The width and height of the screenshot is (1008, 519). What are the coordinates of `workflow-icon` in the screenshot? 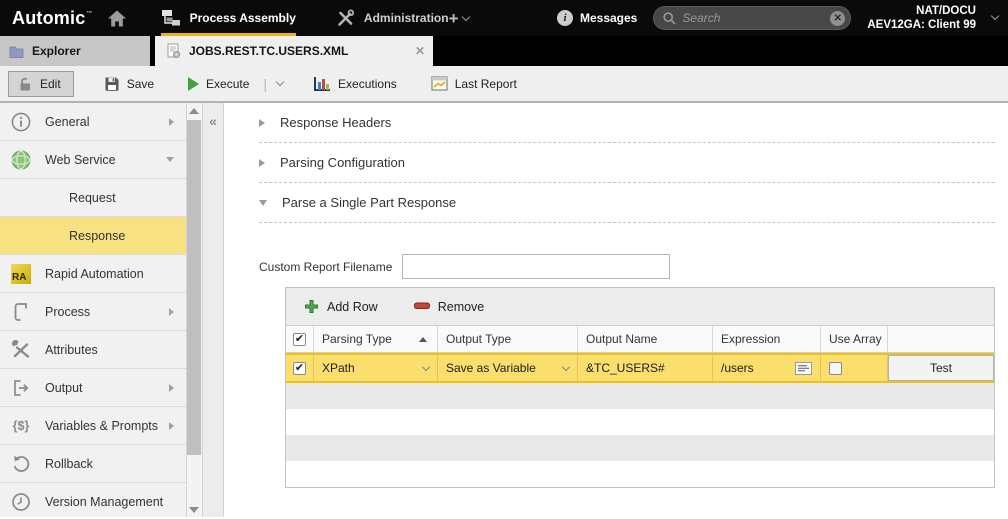 It's located at (170, 18).